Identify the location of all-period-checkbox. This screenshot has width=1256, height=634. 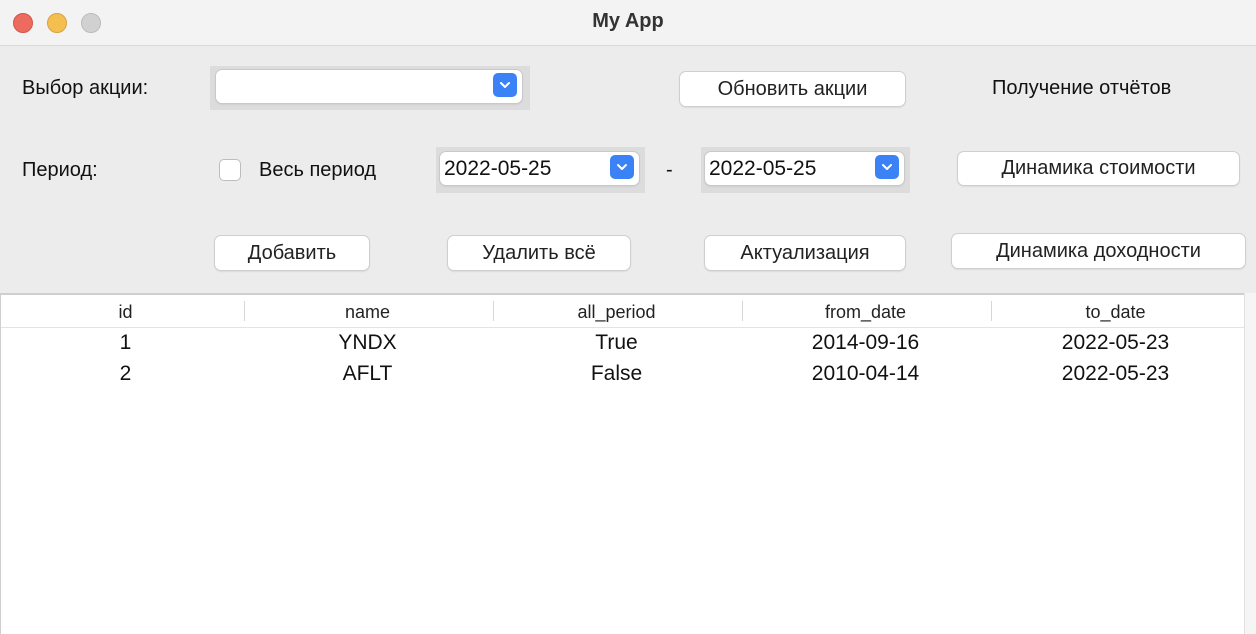
(230, 170).